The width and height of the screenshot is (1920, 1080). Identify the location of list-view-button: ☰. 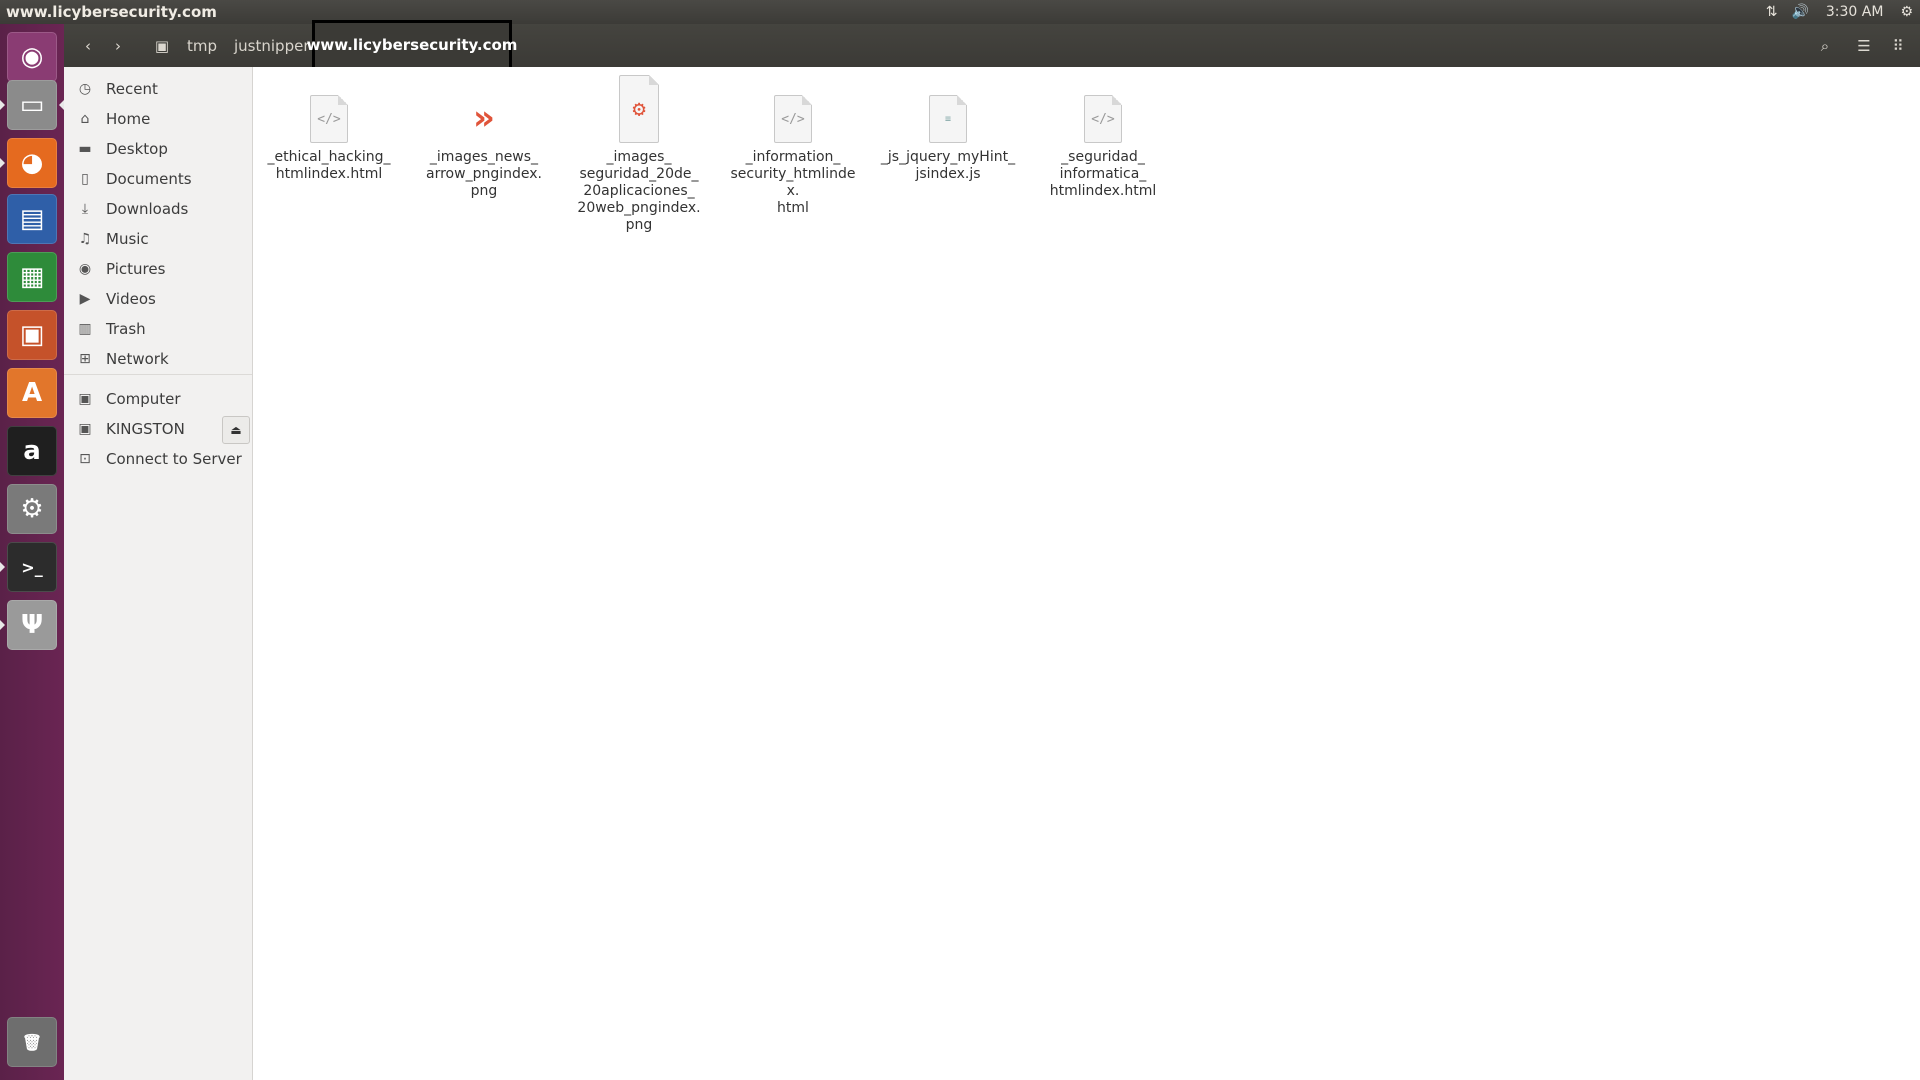
(1864, 45).